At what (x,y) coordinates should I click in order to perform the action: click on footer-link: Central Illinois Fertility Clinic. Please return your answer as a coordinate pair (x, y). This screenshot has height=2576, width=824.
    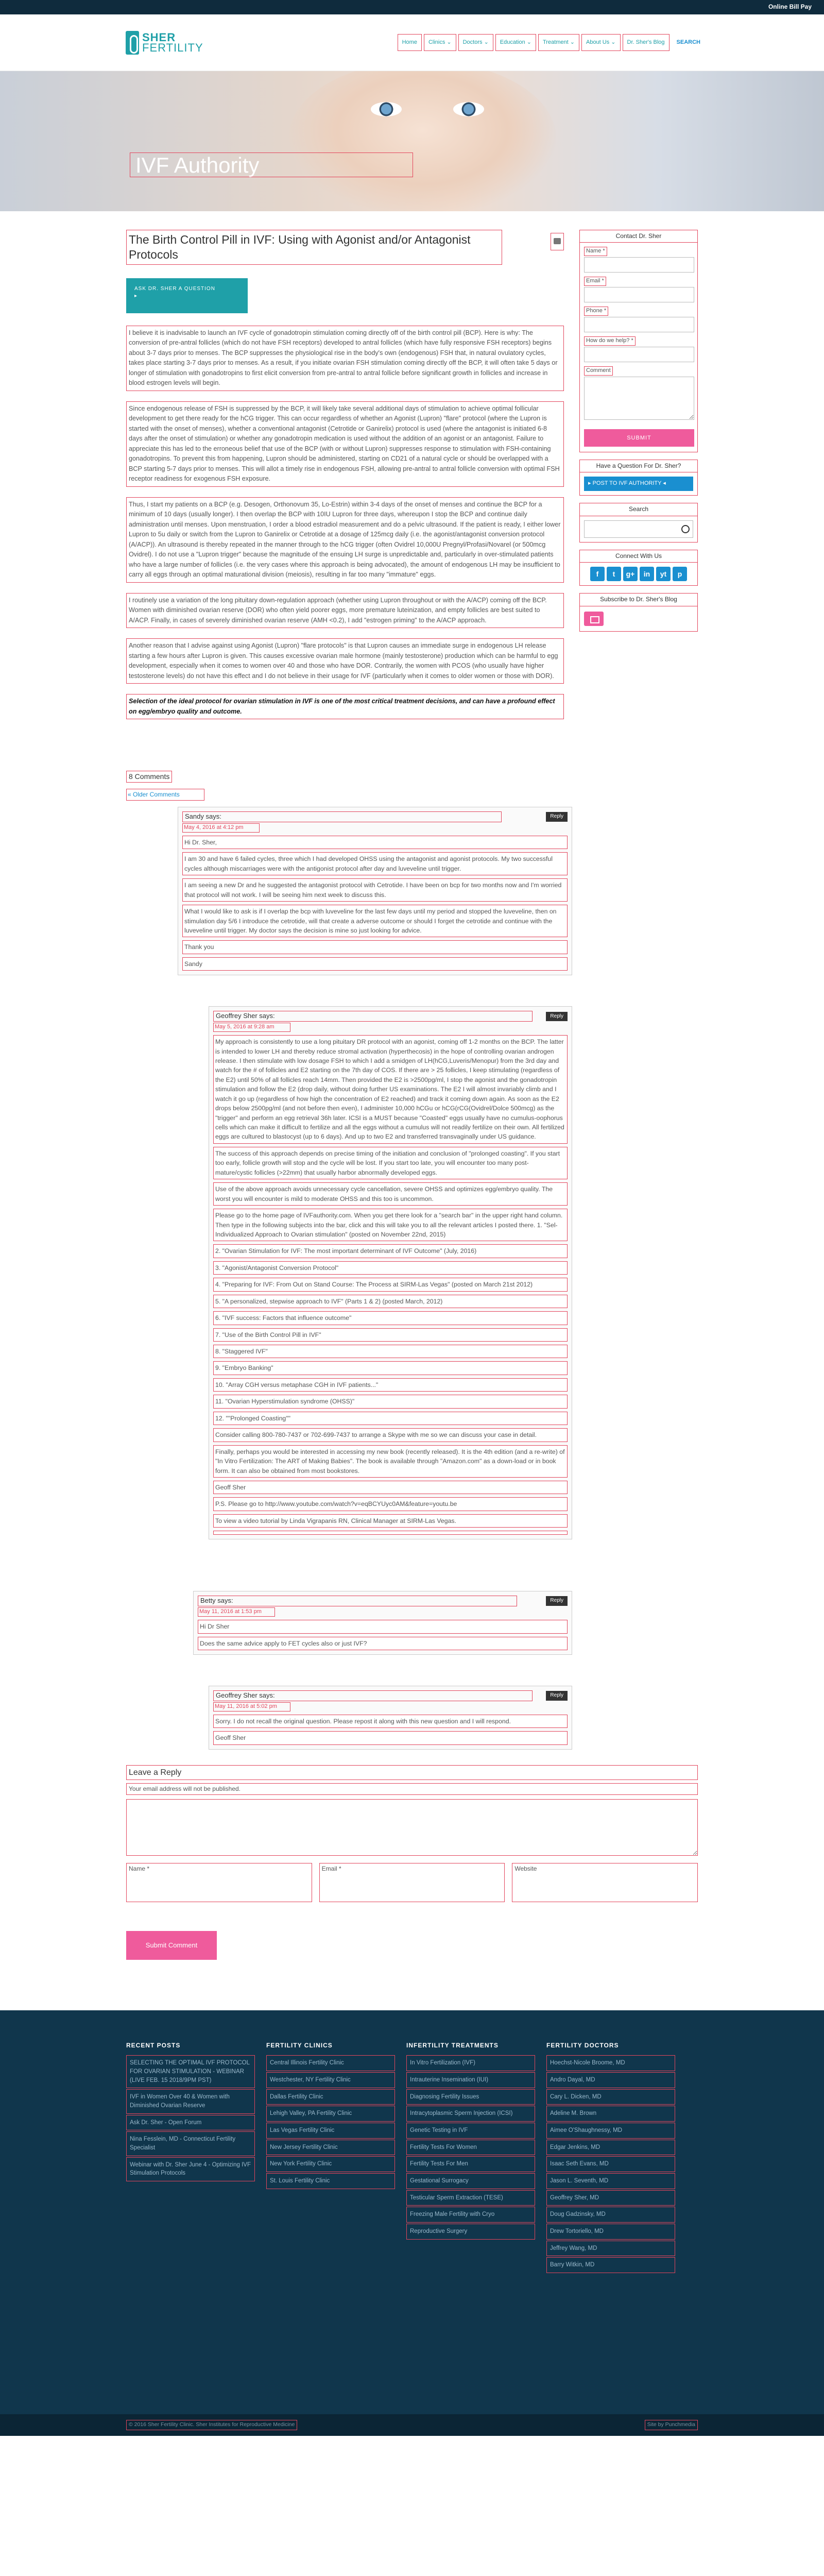
    Looking at the image, I should click on (330, 2063).